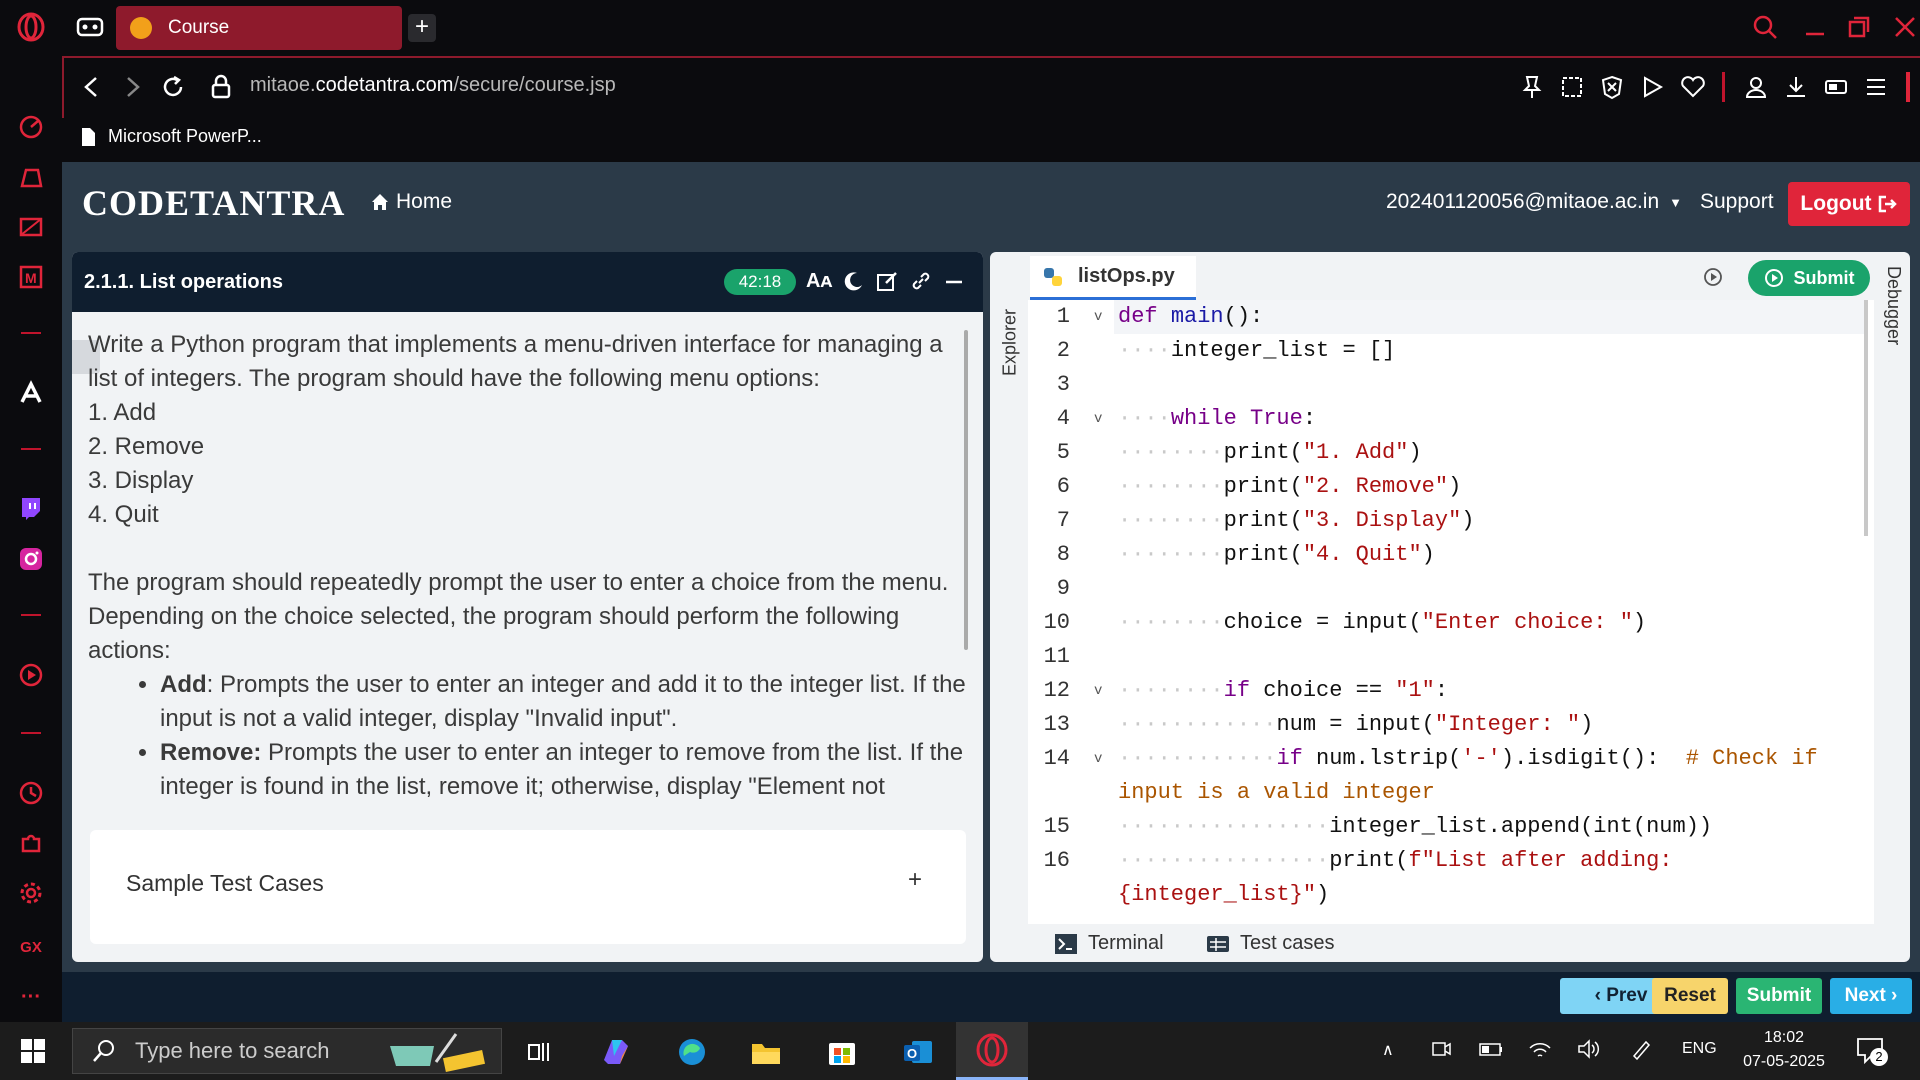 Image resolution: width=1920 pixels, height=1080 pixels. What do you see at coordinates (1491, 1049) in the screenshot?
I see `battery-icon` at bounding box center [1491, 1049].